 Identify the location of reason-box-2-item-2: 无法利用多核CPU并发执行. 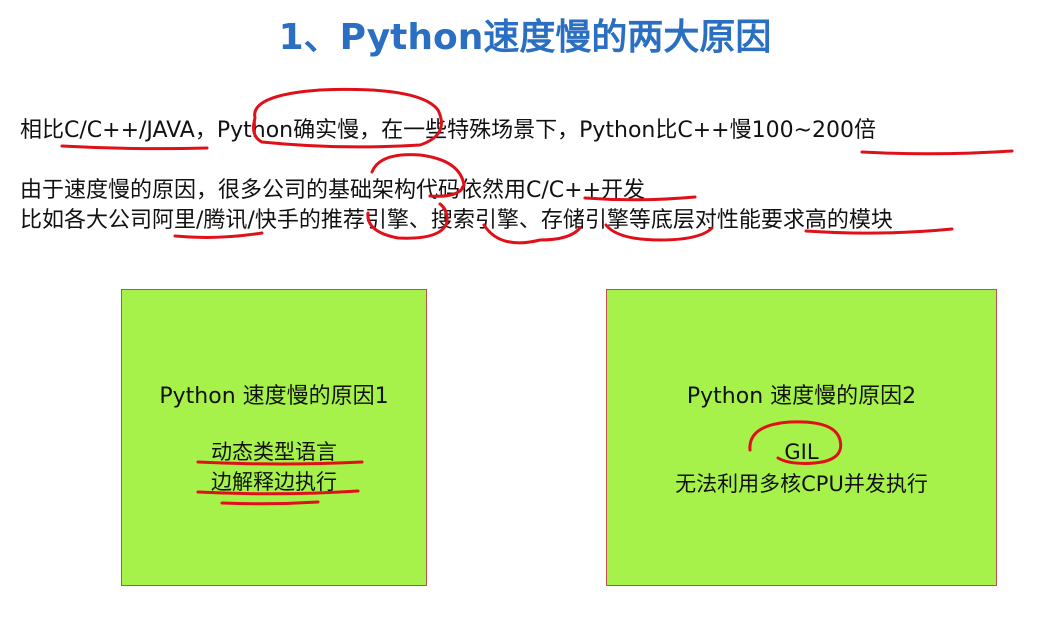
(801, 484).